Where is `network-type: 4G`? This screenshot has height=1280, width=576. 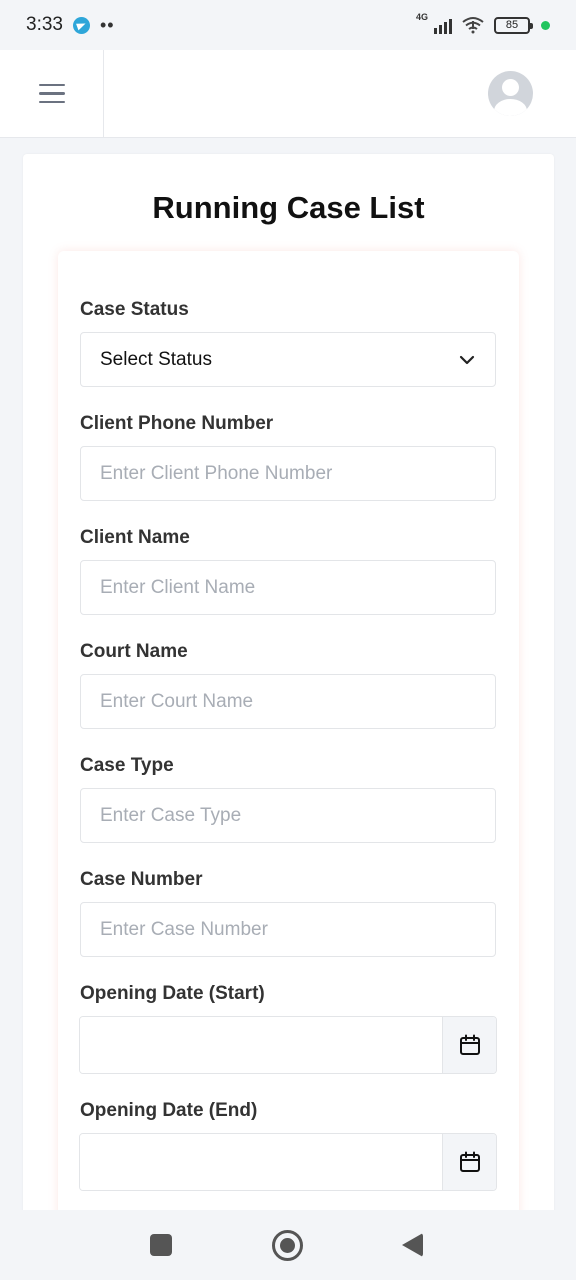 network-type: 4G is located at coordinates (422, 17).